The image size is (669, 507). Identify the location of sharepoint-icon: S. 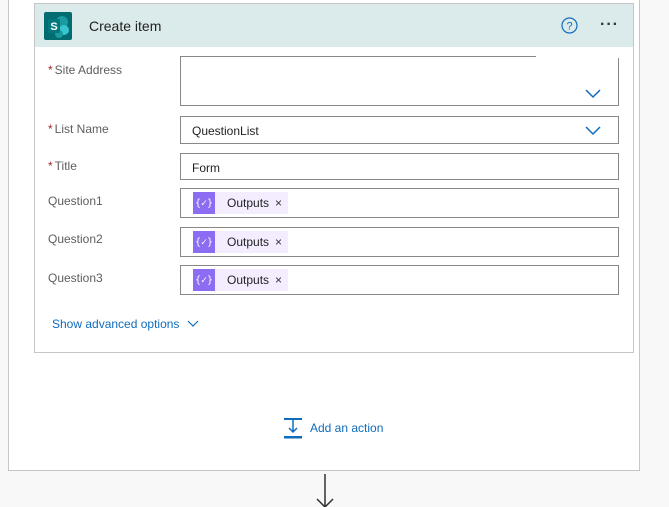
(58, 26).